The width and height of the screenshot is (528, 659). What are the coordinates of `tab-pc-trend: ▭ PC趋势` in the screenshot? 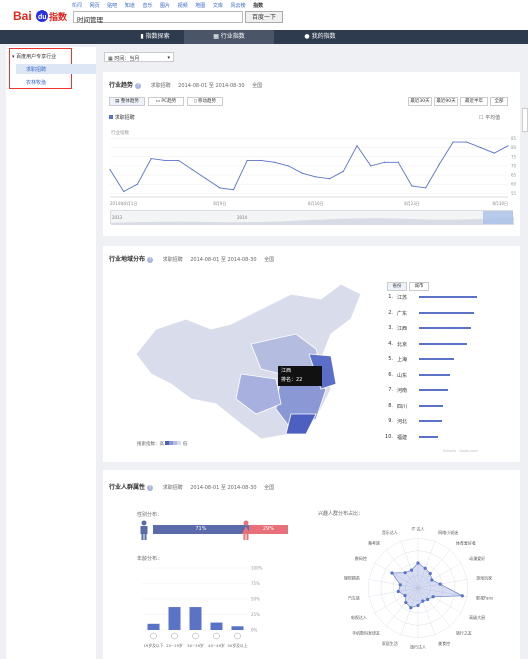 It's located at (166, 101).